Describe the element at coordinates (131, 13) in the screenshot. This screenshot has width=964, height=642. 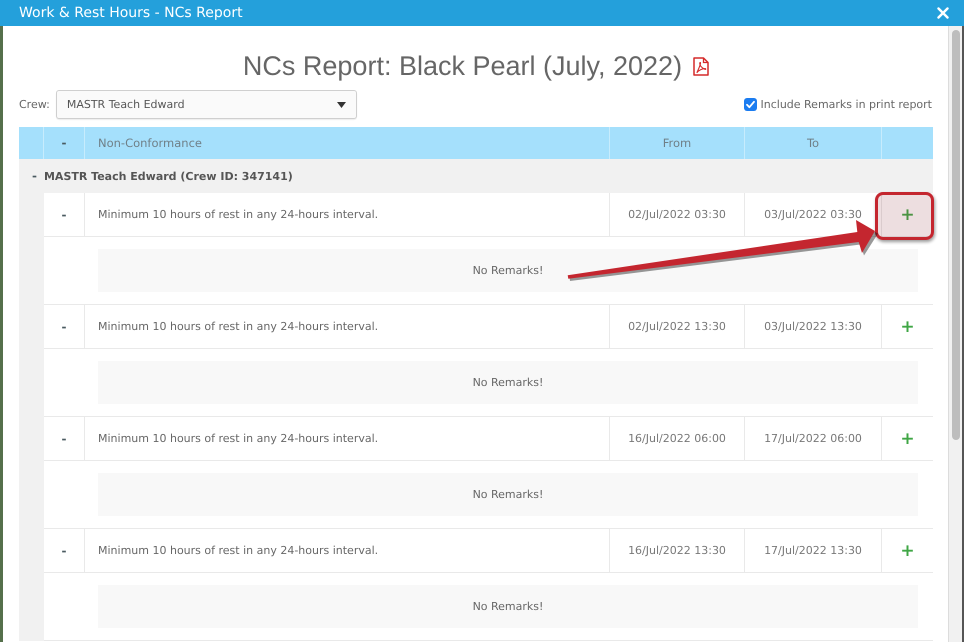
I see `window-title: Work & Rest Hours - NCs Report` at that location.